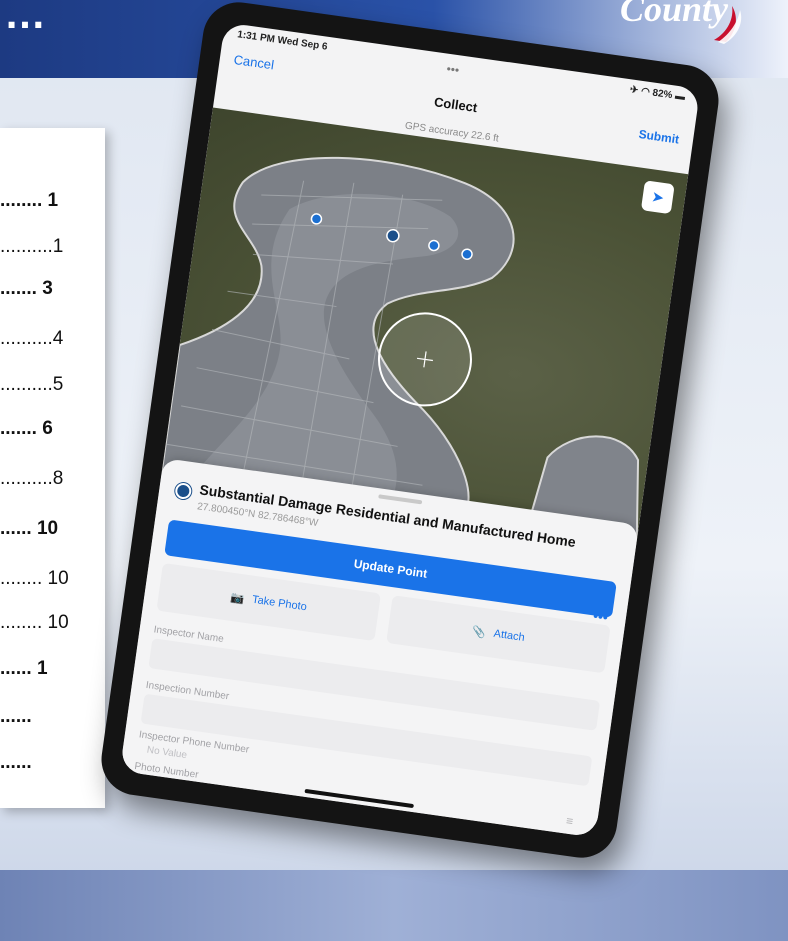  I want to click on battery-level: 82%, so click(662, 94).